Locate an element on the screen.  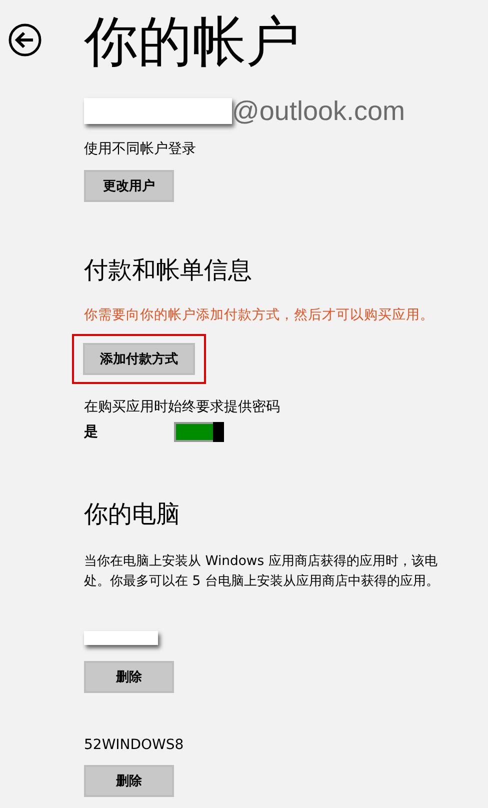
section-heading: 付款和帐单信息 is located at coordinates (168, 270).